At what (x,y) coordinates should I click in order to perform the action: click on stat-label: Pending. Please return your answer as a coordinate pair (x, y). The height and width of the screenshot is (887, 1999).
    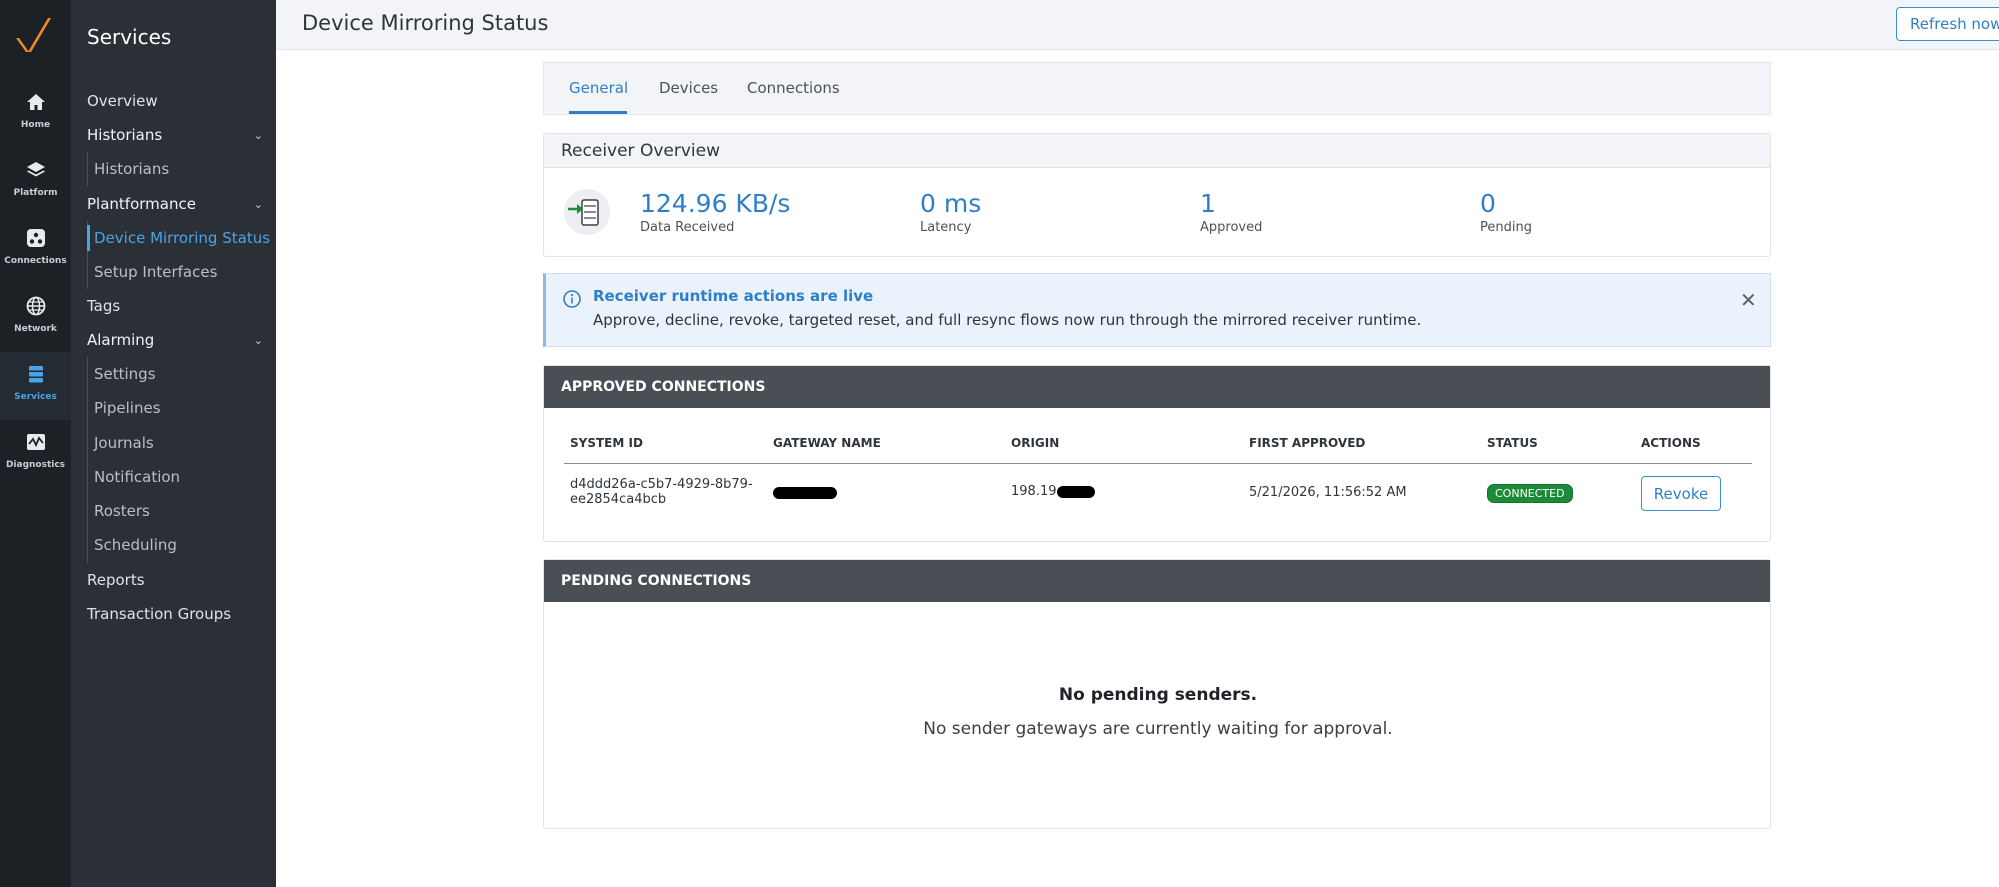
    Looking at the image, I should click on (1506, 227).